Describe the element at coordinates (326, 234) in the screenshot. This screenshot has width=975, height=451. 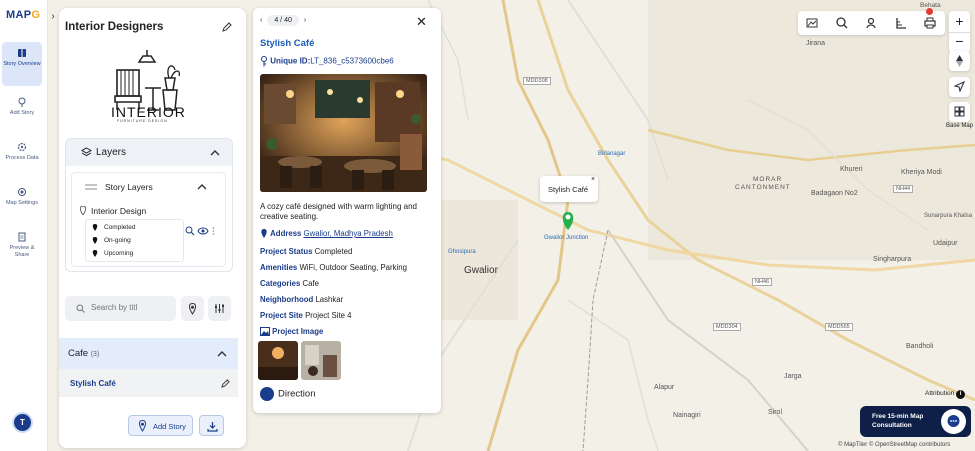
I see `field-address: Address Gwalior, Madhya Pradesh` at that location.